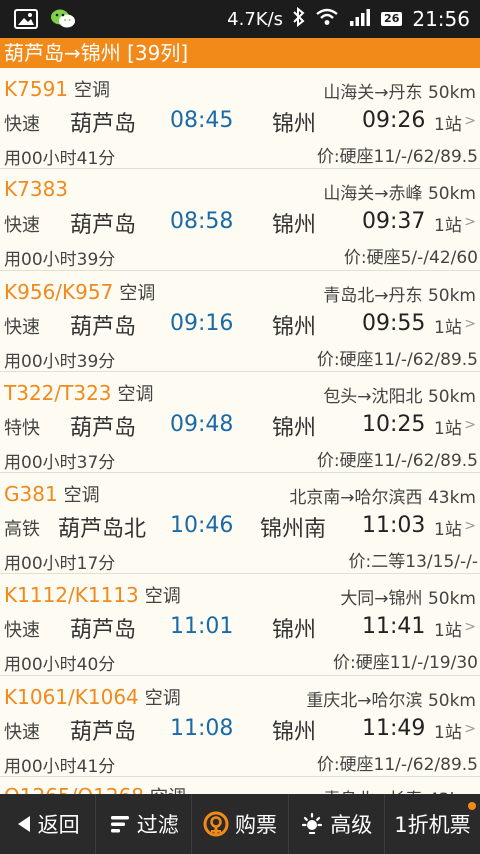  I want to click on advanced-button: 高级, so click(337, 824).